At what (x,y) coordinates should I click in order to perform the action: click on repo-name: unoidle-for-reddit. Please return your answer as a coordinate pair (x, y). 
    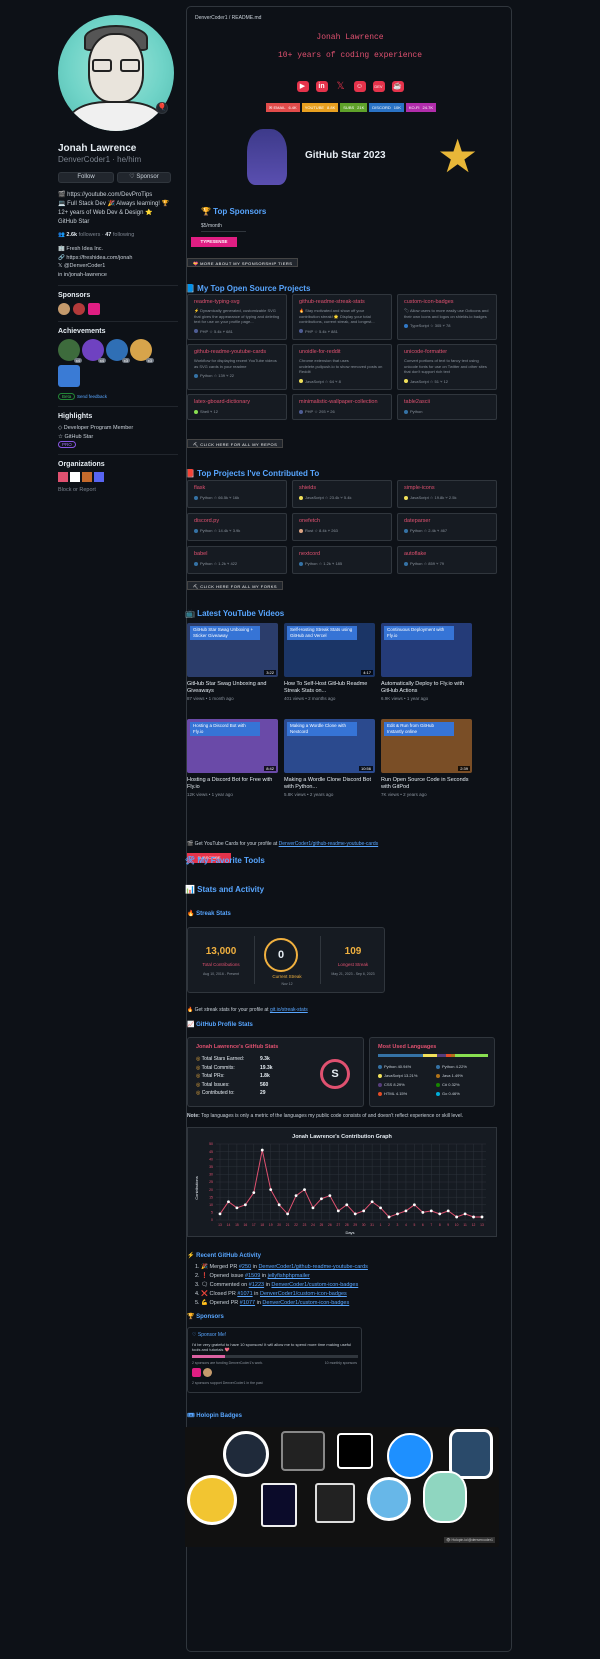
    Looking at the image, I should click on (342, 352).